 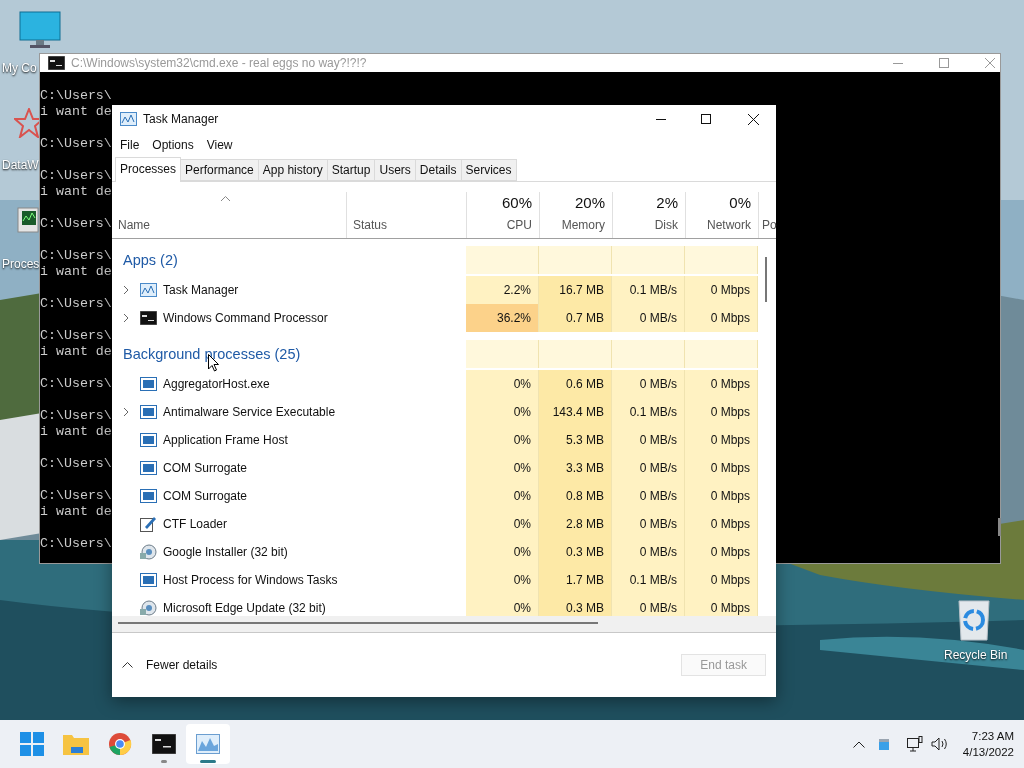 I want to click on sort-caret-icon, so click(x=225, y=198).